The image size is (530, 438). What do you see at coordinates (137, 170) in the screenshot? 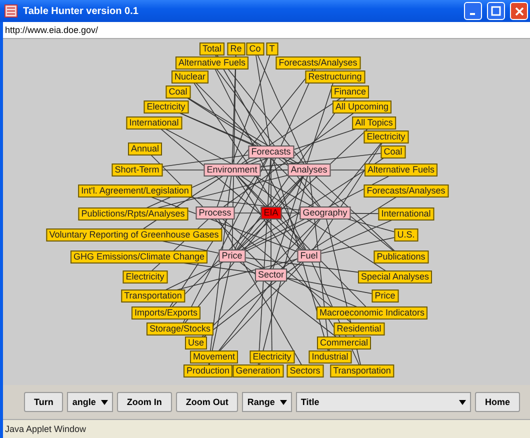
I see `topic-node: Short-Term` at bounding box center [137, 170].